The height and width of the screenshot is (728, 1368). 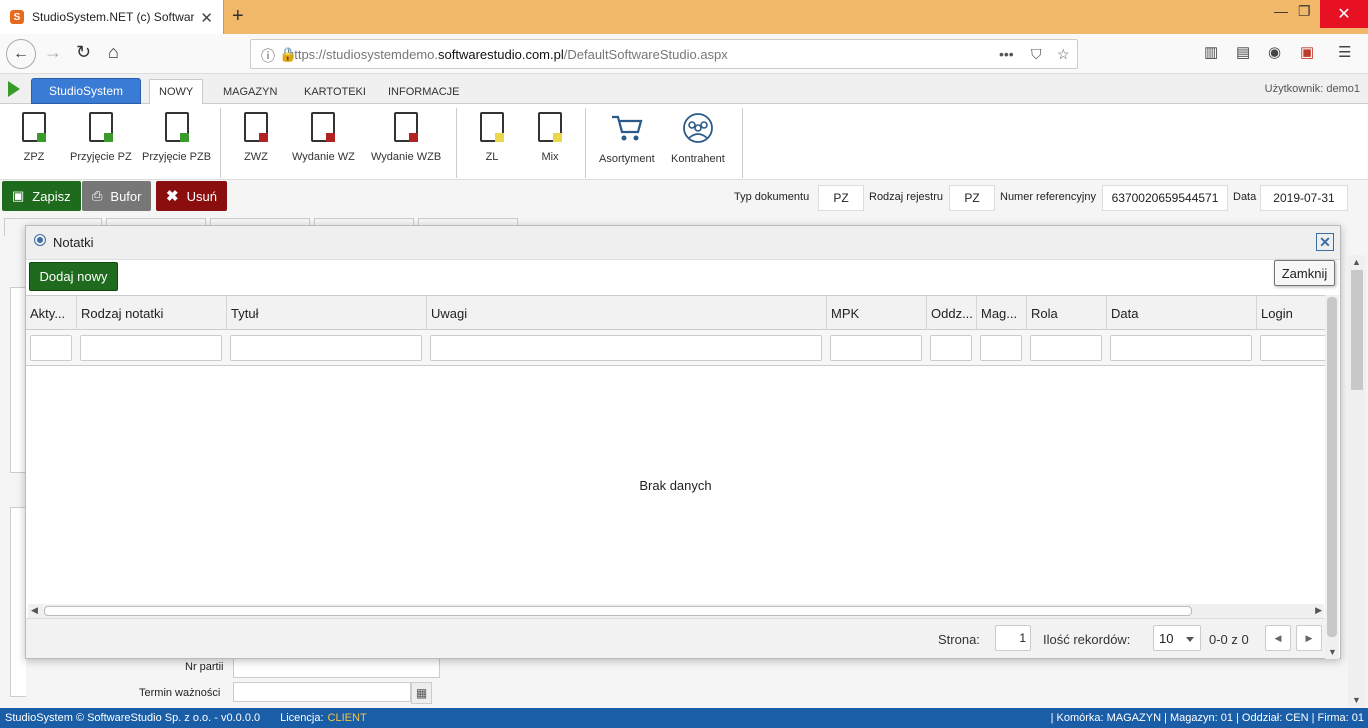 What do you see at coordinates (83, 52) in the screenshot?
I see `reload-icon: ↻` at bounding box center [83, 52].